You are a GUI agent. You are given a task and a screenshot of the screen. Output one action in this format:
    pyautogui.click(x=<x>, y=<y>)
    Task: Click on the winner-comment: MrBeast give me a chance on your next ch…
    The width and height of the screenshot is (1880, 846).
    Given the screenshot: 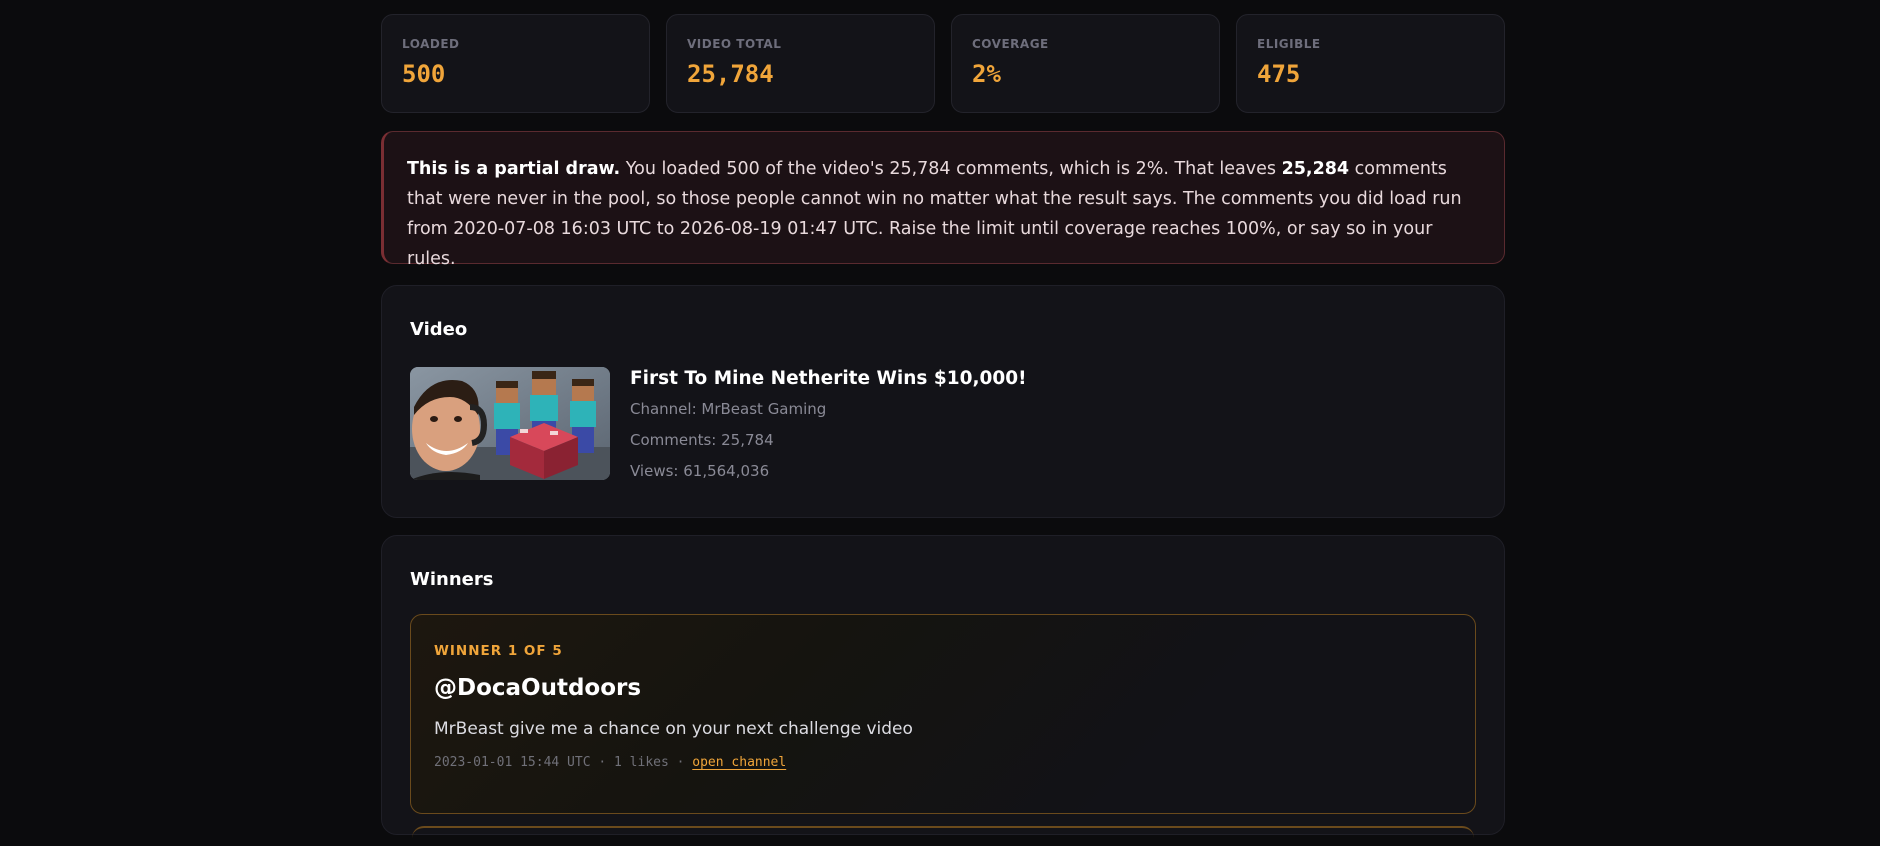 What is the action you would take?
    pyautogui.click(x=673, y=729)
    